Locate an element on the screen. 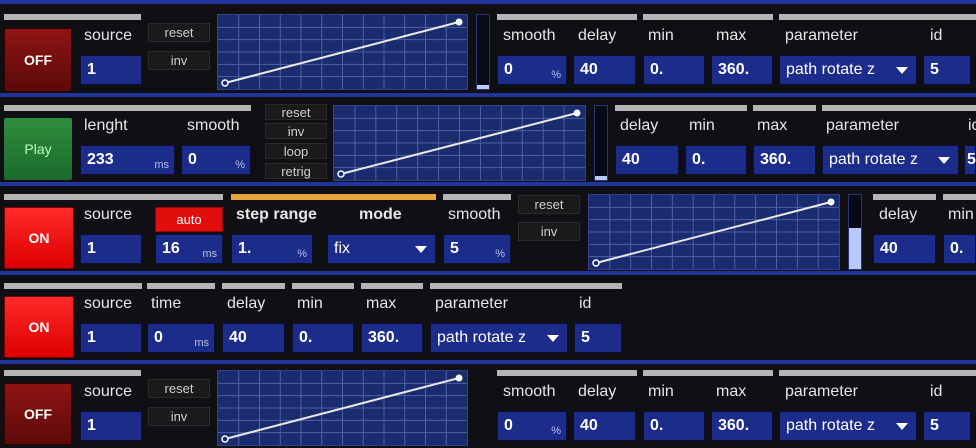  time-value: 0 is located at coordinates (158, 337).